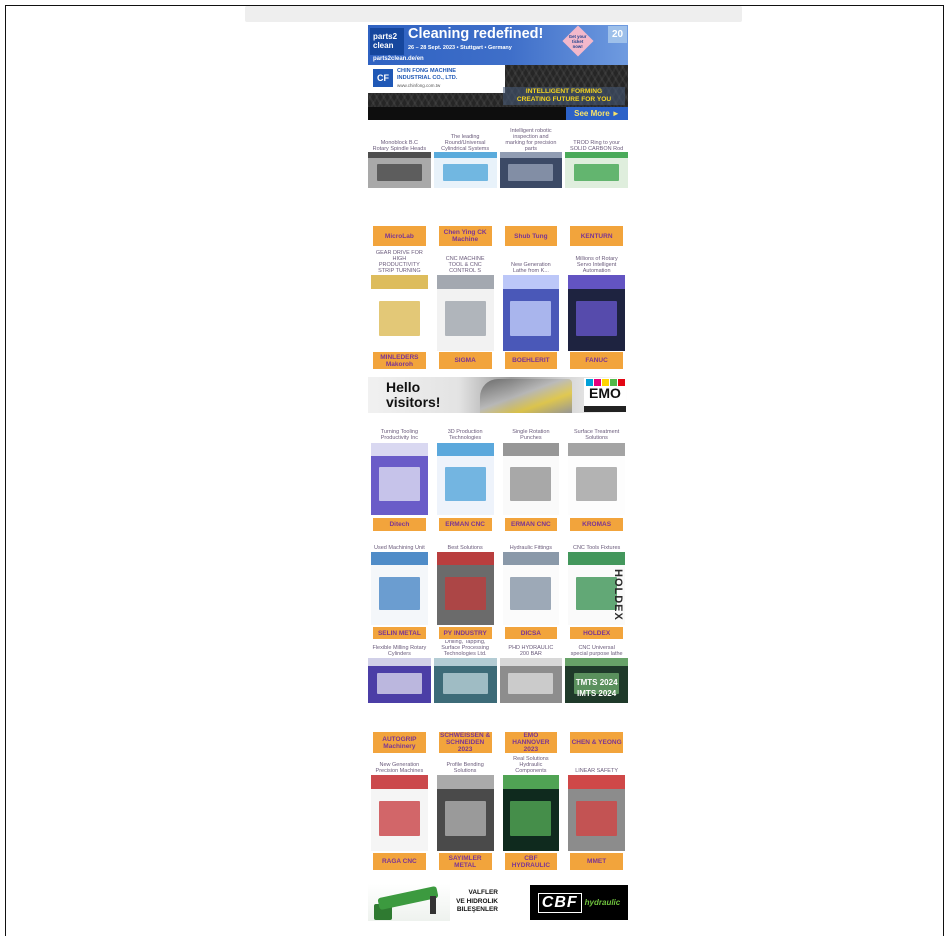 This screenshot has width=949, height=936. I want to click on ad-caption: New Generation Precision Machines, so click(399, 768).